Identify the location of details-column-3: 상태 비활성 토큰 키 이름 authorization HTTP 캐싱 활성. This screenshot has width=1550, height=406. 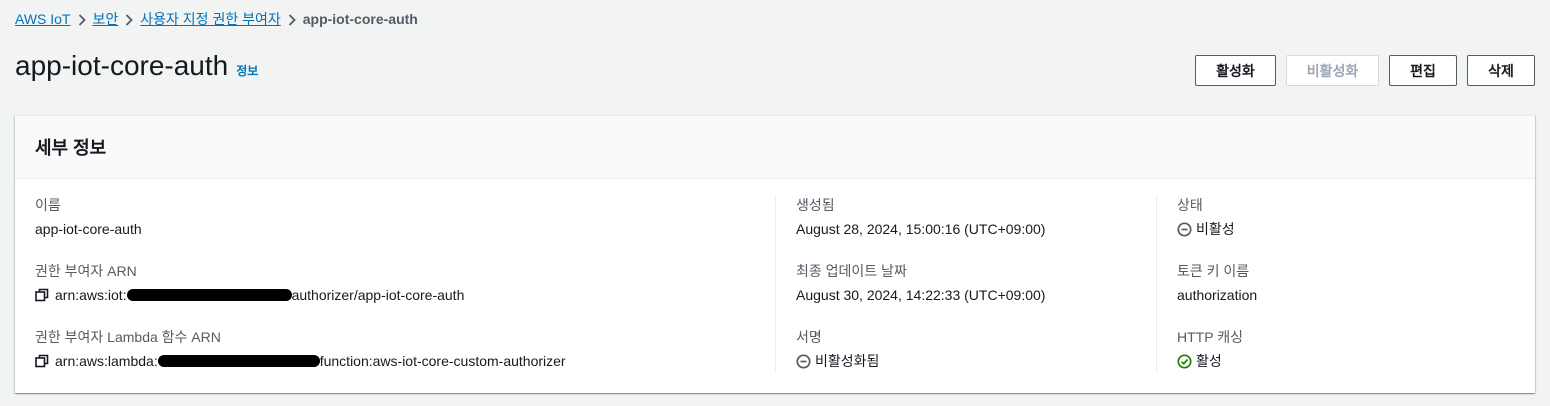
(1346, 284).